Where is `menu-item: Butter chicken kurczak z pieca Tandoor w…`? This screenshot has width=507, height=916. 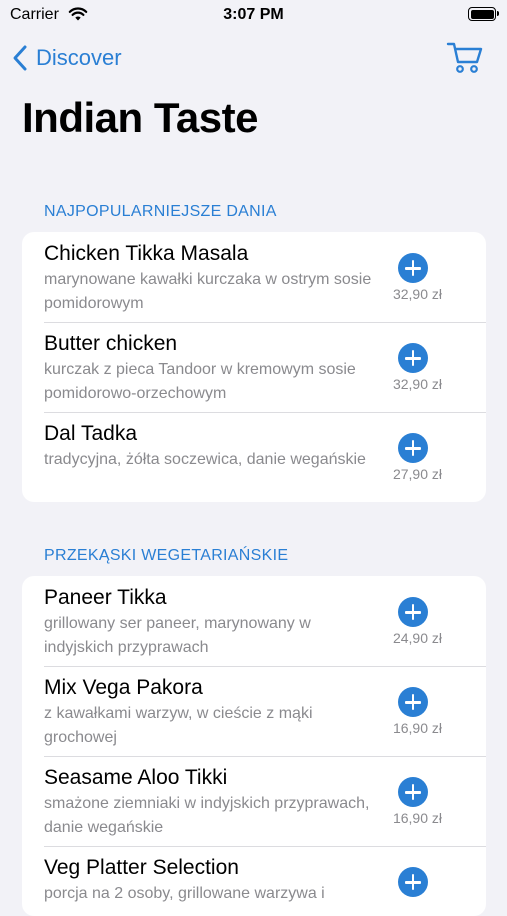 menu-item: Butter chicken kurczak z pieca Tandoor w… is located at coordinates (254, 367).